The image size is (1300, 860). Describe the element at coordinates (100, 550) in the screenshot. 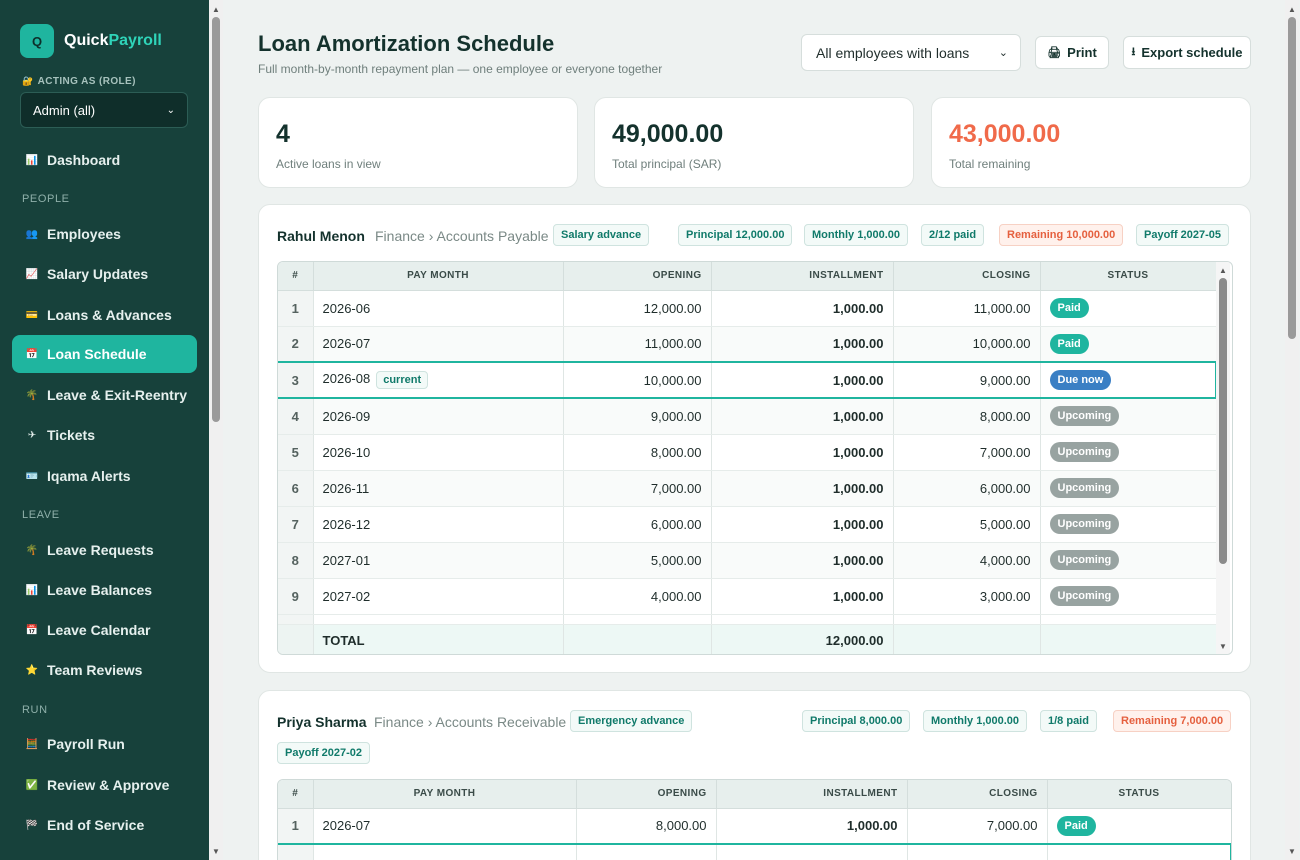

I see `sidebar-item-label: Leave Requests` at that location.